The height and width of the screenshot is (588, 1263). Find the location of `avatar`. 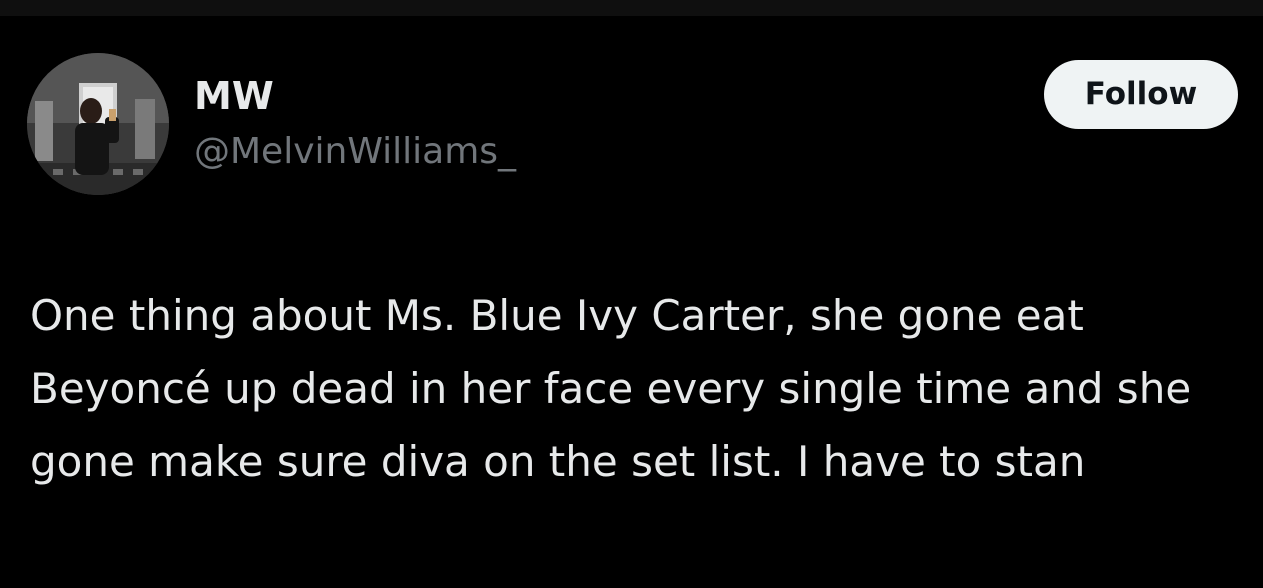

avatar is located at coordinates (98, 124).